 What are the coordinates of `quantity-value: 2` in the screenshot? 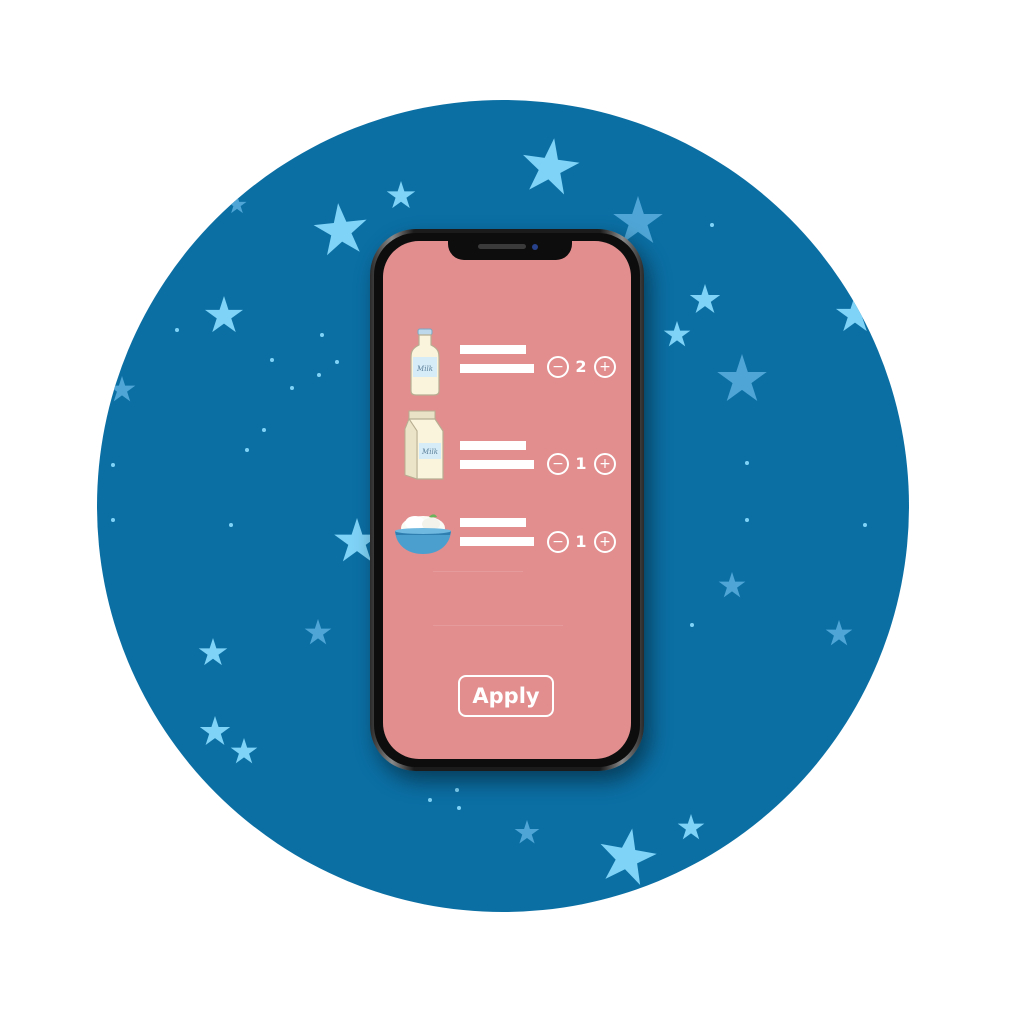 It's located at (581, 366).